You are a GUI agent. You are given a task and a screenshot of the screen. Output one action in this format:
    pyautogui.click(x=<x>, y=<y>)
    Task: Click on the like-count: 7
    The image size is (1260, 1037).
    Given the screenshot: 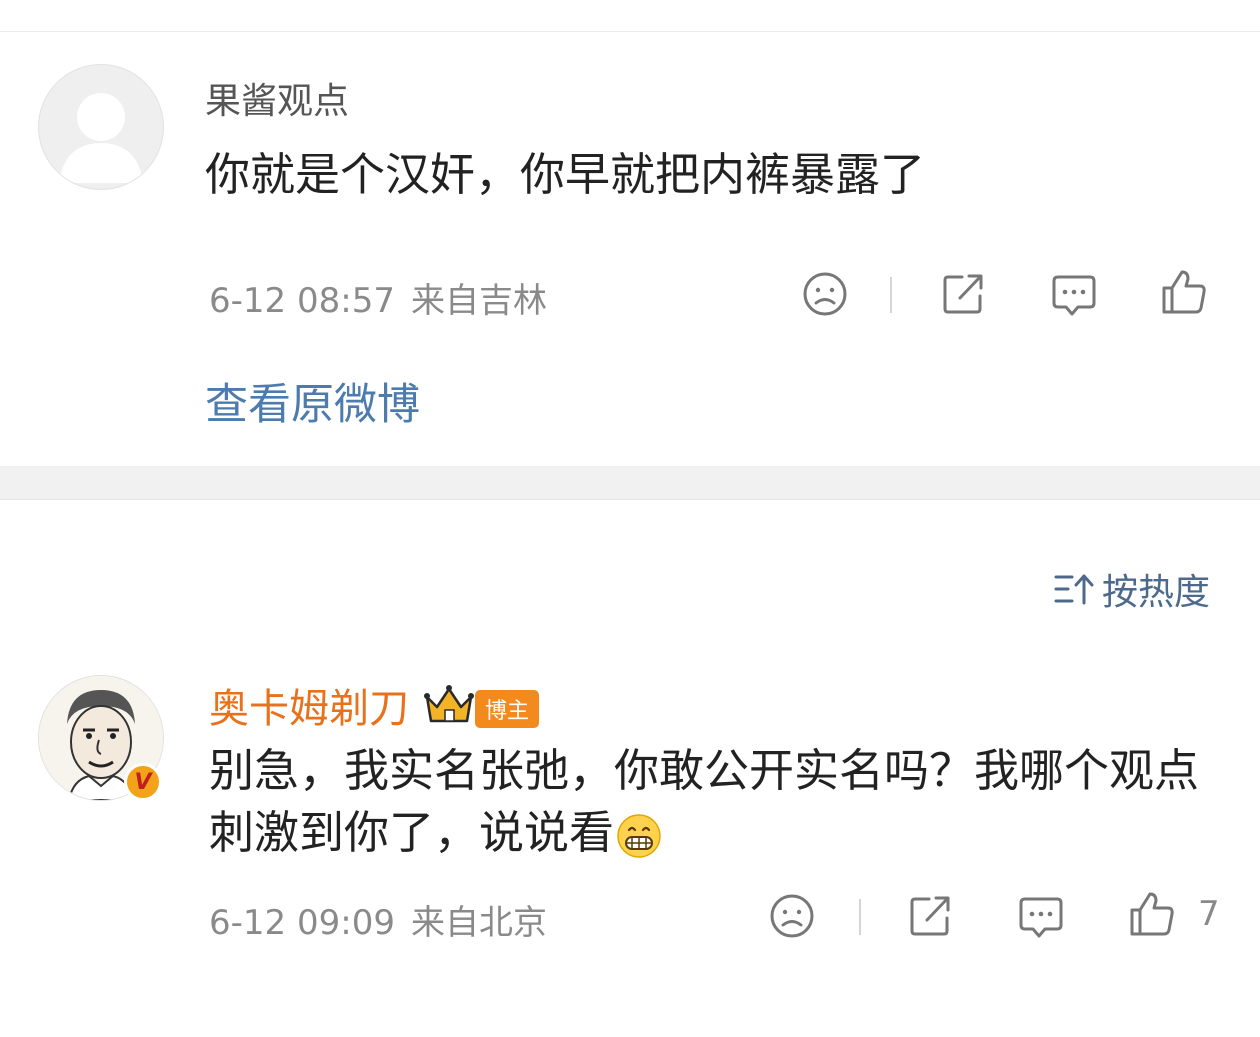 What is the action you would take?
    pyautogui.click(x=1209, y=914)
    